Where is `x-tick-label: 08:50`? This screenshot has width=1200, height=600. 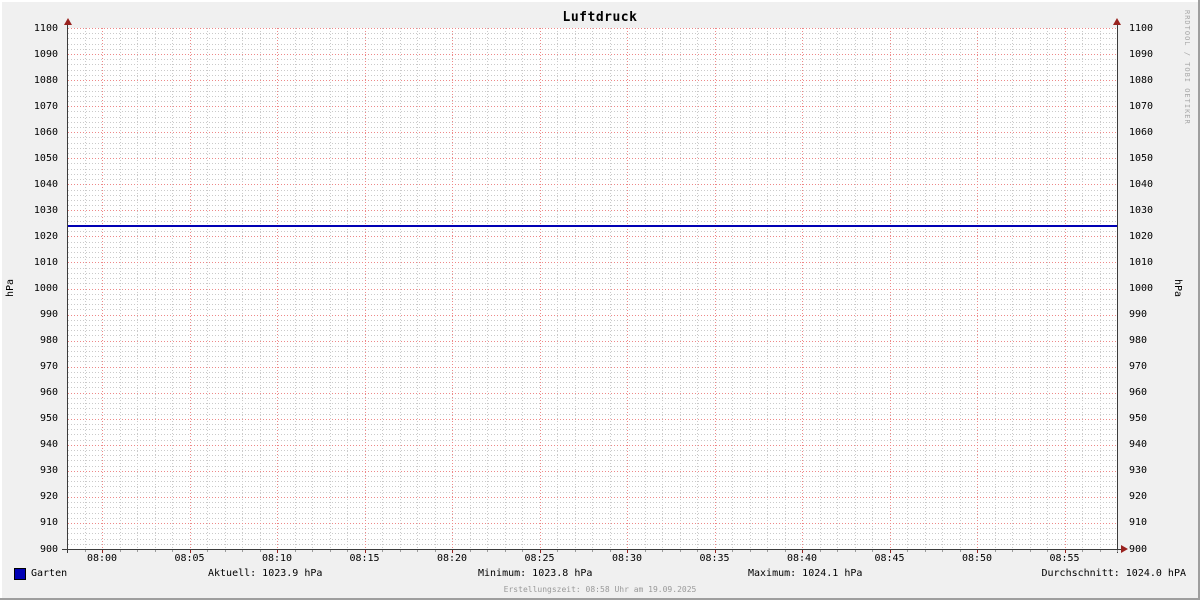 x-tick-label: 08:50 is located at coordinates (977, 558).